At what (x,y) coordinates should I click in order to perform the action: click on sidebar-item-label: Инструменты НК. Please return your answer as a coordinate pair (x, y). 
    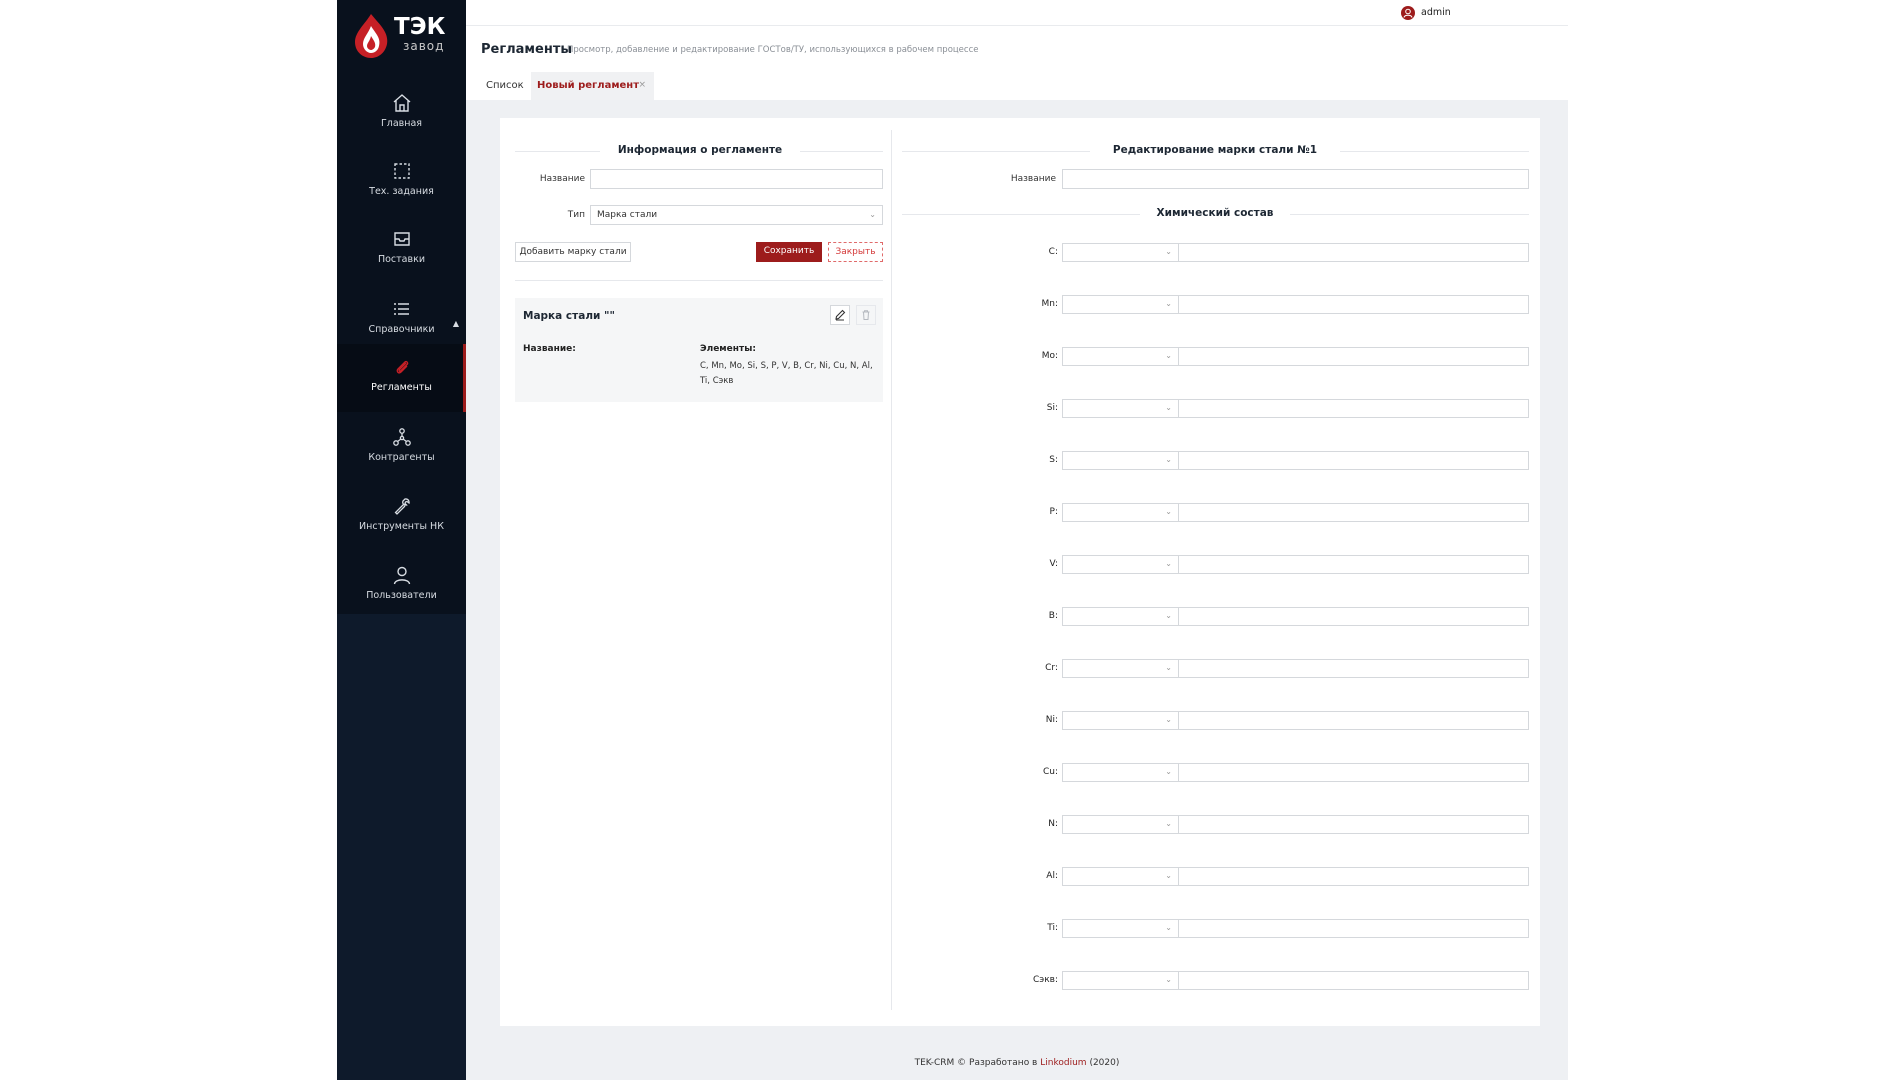
    Looking at the image, I should click on (401, 526).